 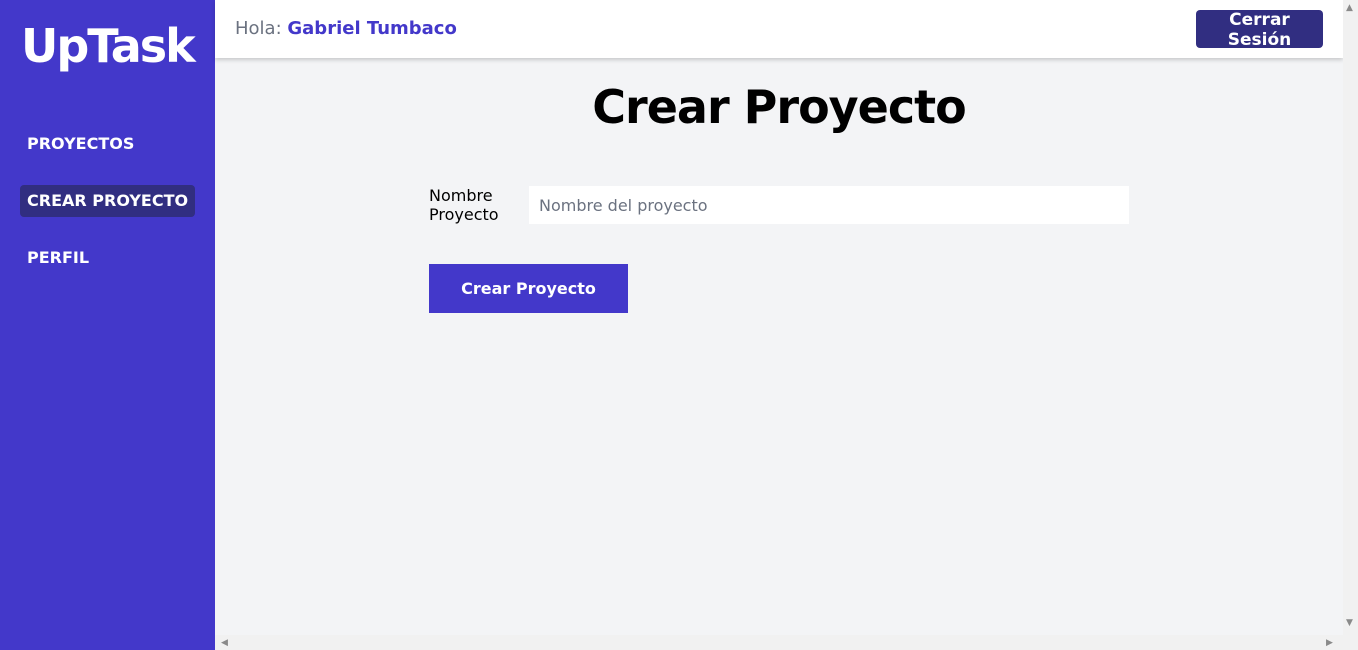 I want to click on app-logo: UpTask, so click(x=108, y=46).